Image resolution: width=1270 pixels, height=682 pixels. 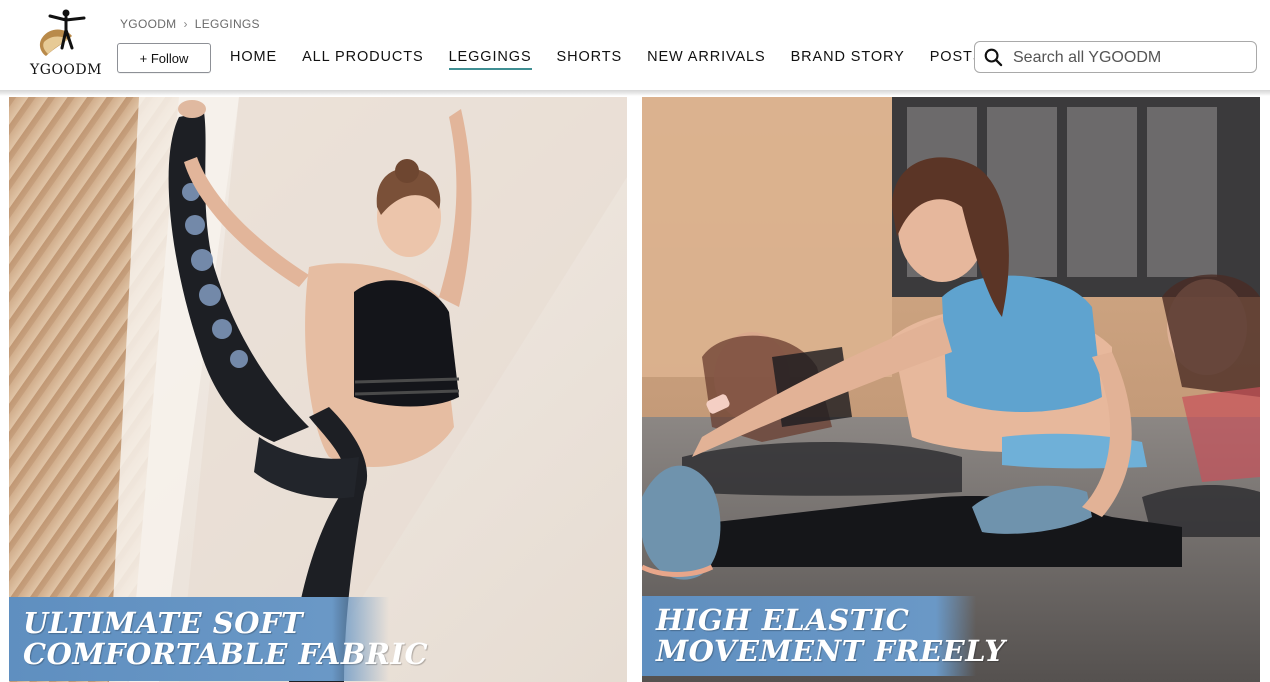 I want to click on feature-banner-soft-fabric: ULTIMATE SOFT COMFORTABLE FABRIC, so click(x=219, y=639).